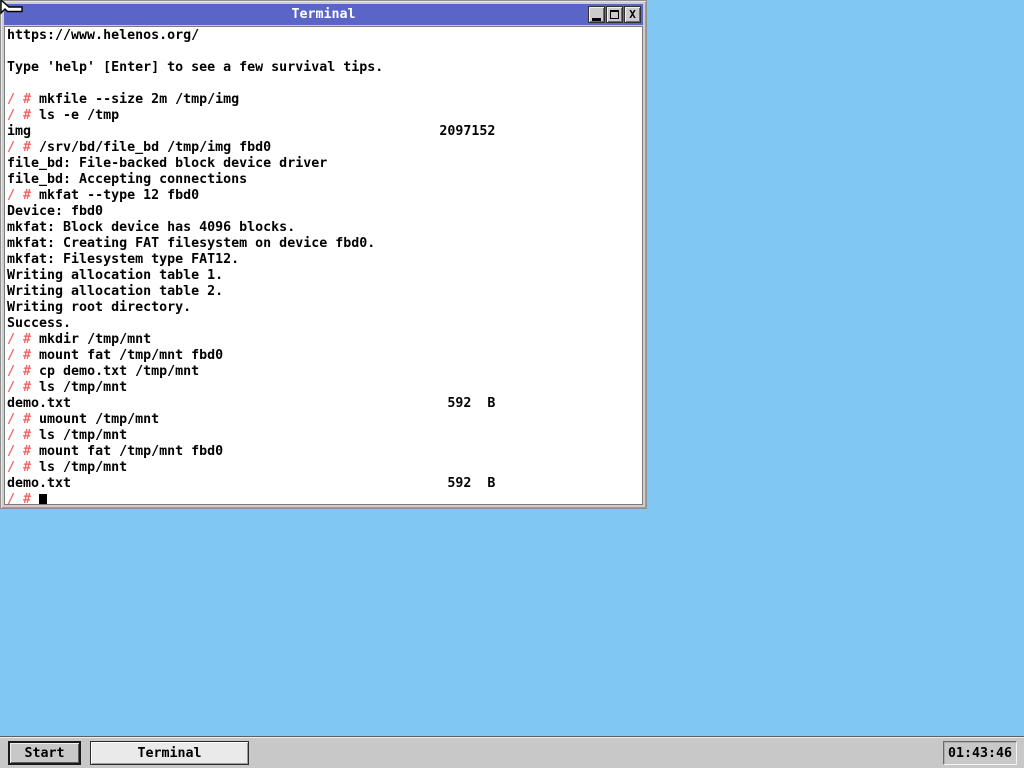  I want to click on titlebar: Terminal X, so click(323, 14).